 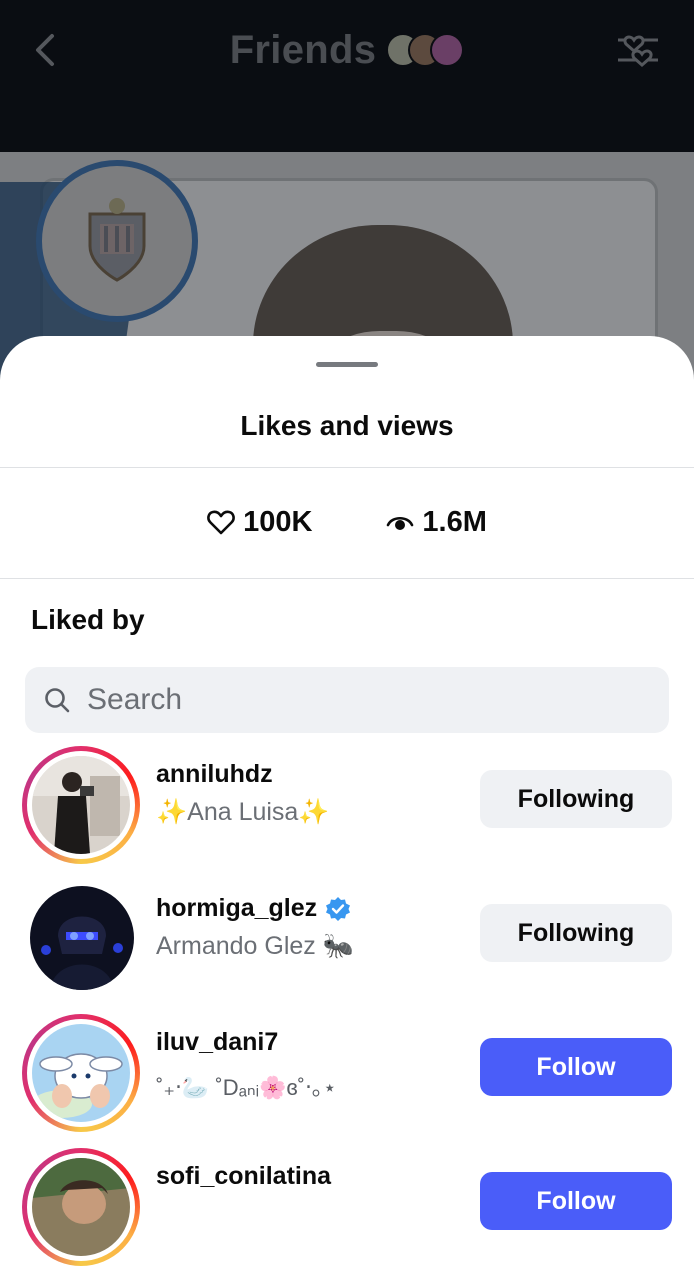 What do you see at coordinates (253, 908) in the screenshot?
I see `username: hormiga_glez` at bounding box center [253, 908].